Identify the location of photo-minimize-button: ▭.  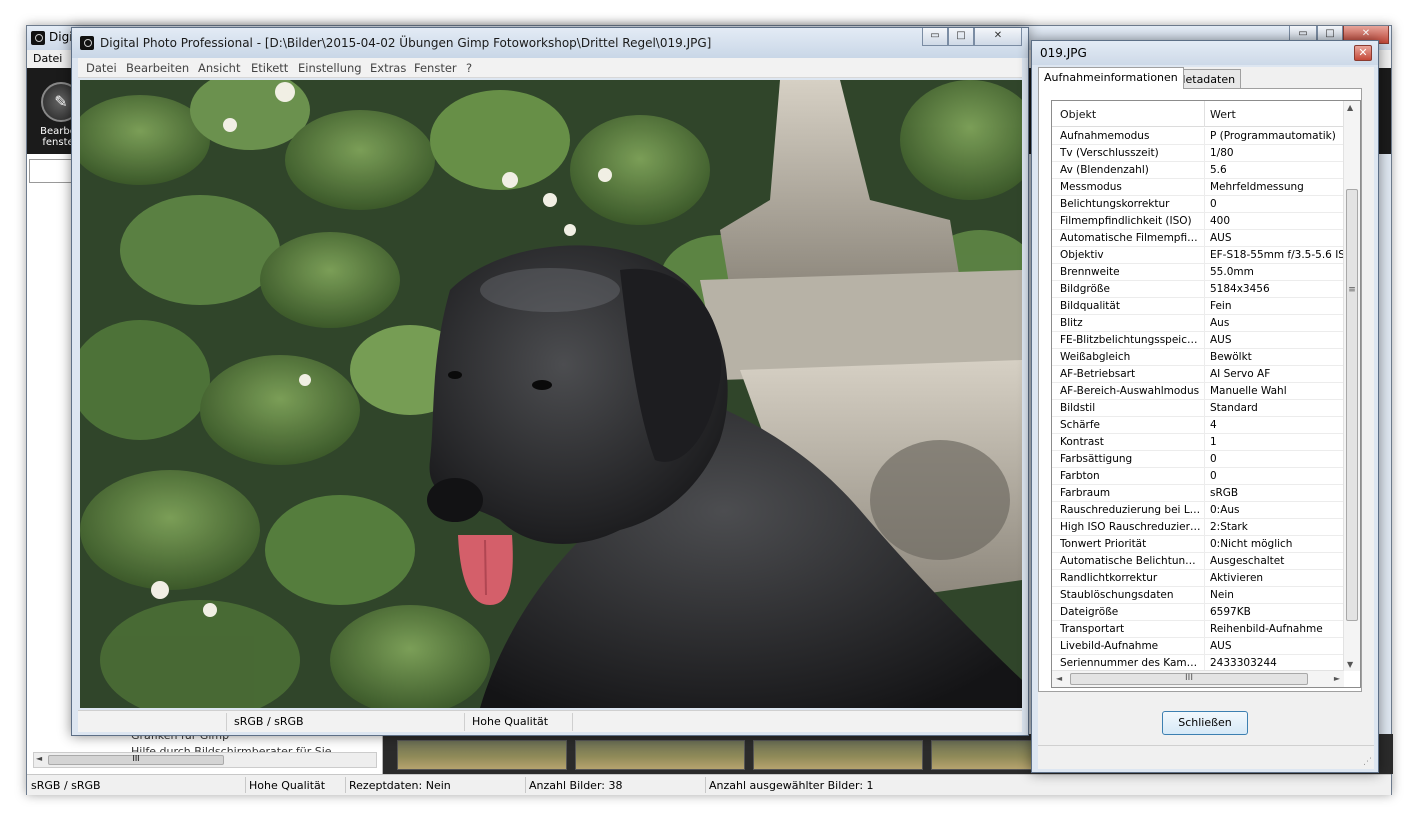
(935, 37).